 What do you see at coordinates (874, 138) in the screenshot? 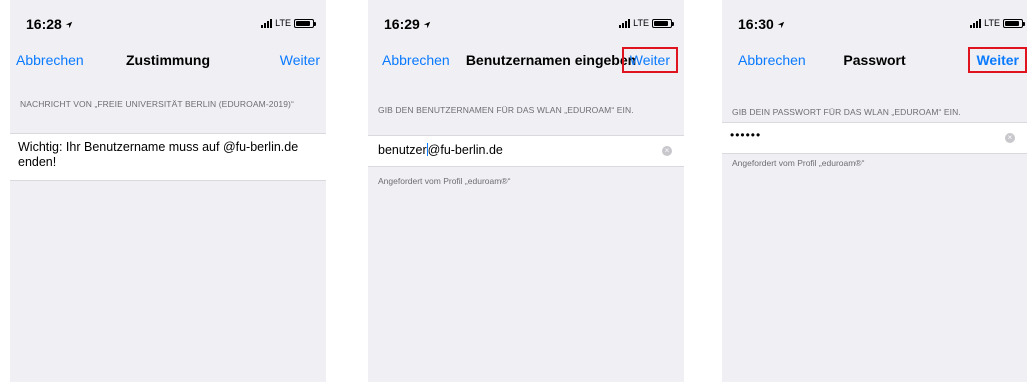
I see `password-field: •••••• ×` at bounding box center [874, 138].